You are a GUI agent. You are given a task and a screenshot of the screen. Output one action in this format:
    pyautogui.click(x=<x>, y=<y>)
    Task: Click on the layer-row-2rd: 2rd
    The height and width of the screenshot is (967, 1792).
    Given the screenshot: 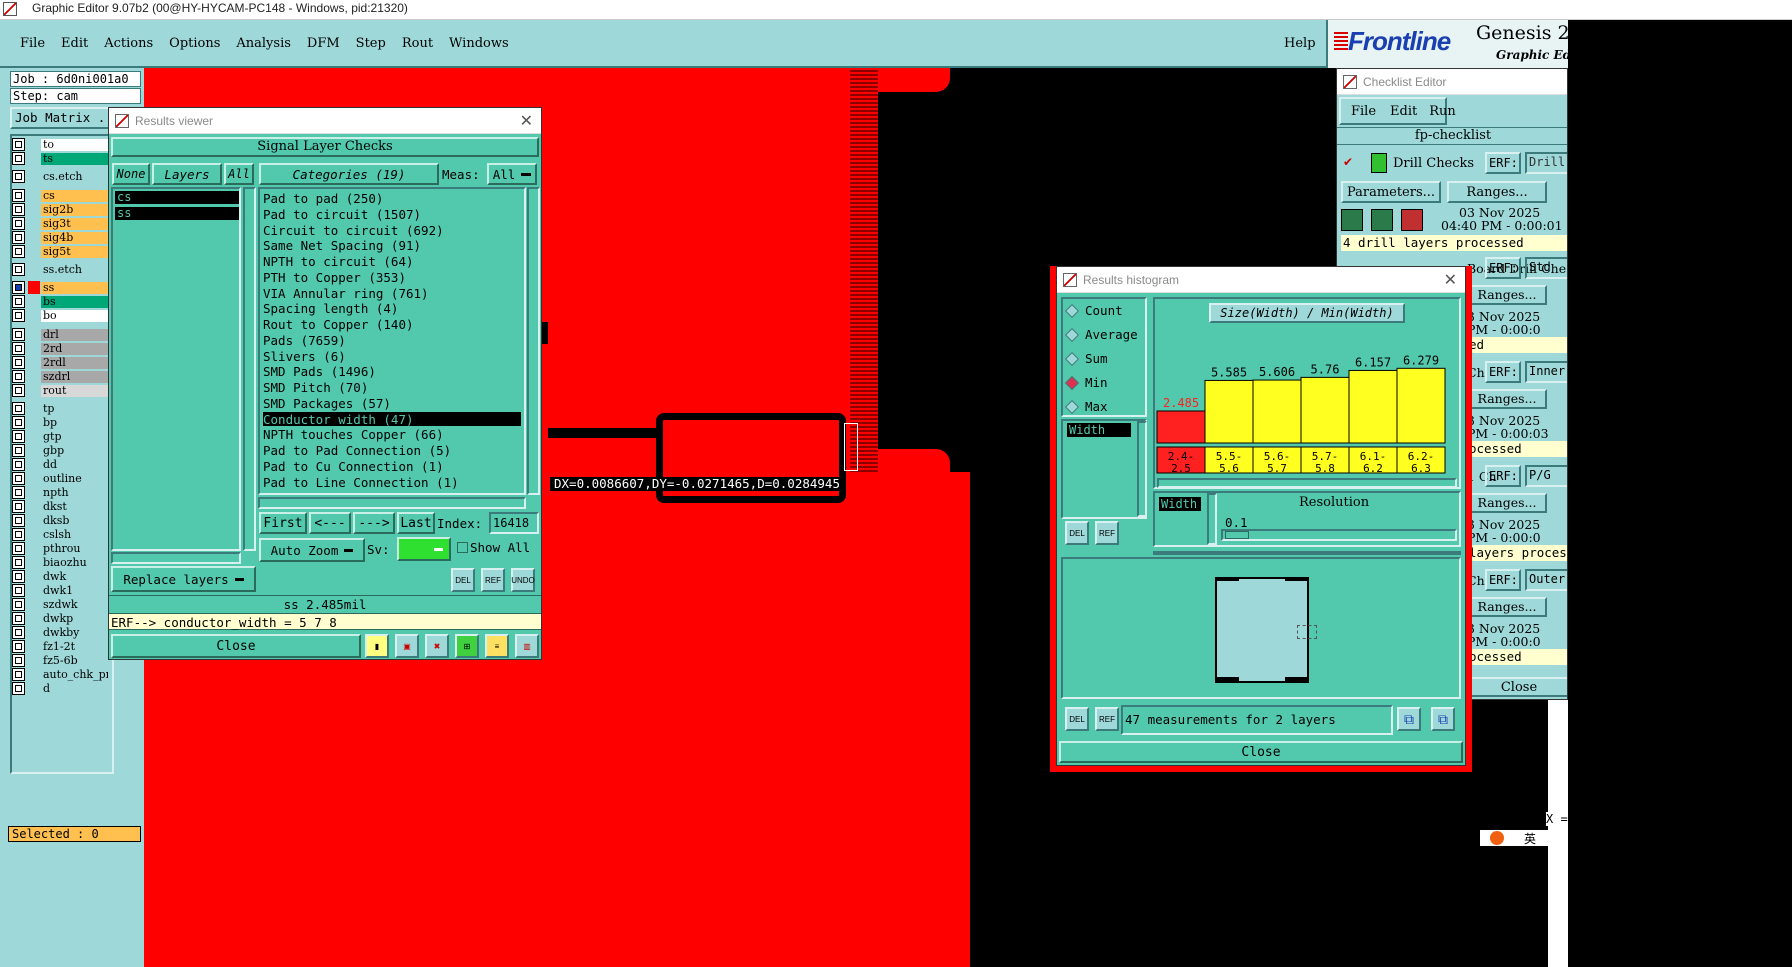 What is the action you would take?
    pyautogui.click(x=60, y=348)
    